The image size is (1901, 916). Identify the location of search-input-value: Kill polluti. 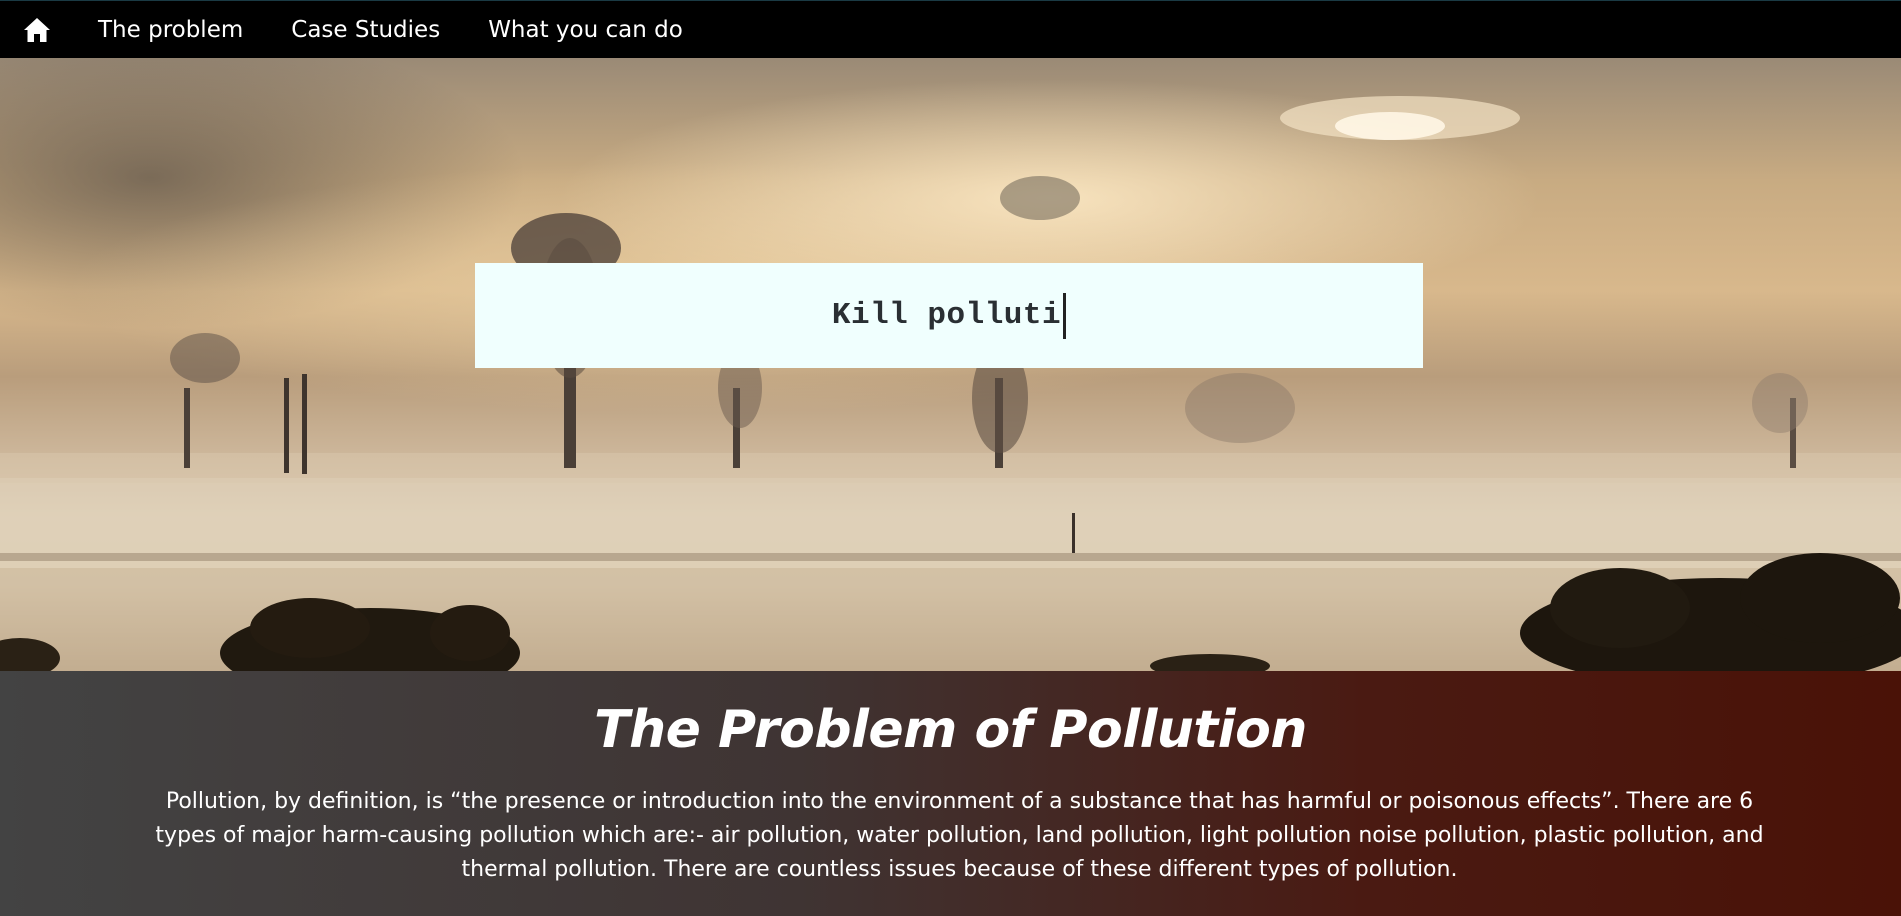
(946, 315).